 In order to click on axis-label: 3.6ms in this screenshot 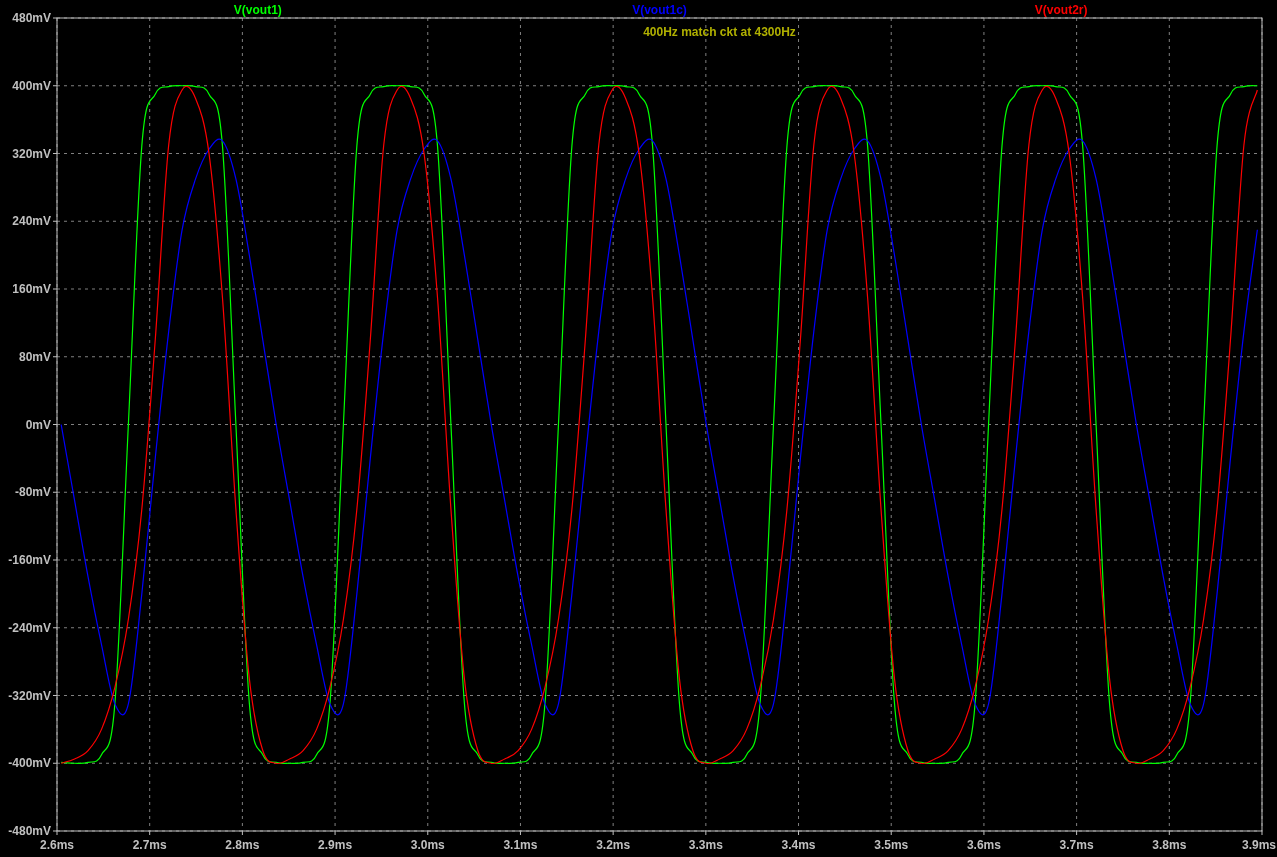, I will do `click(983, 845)`.